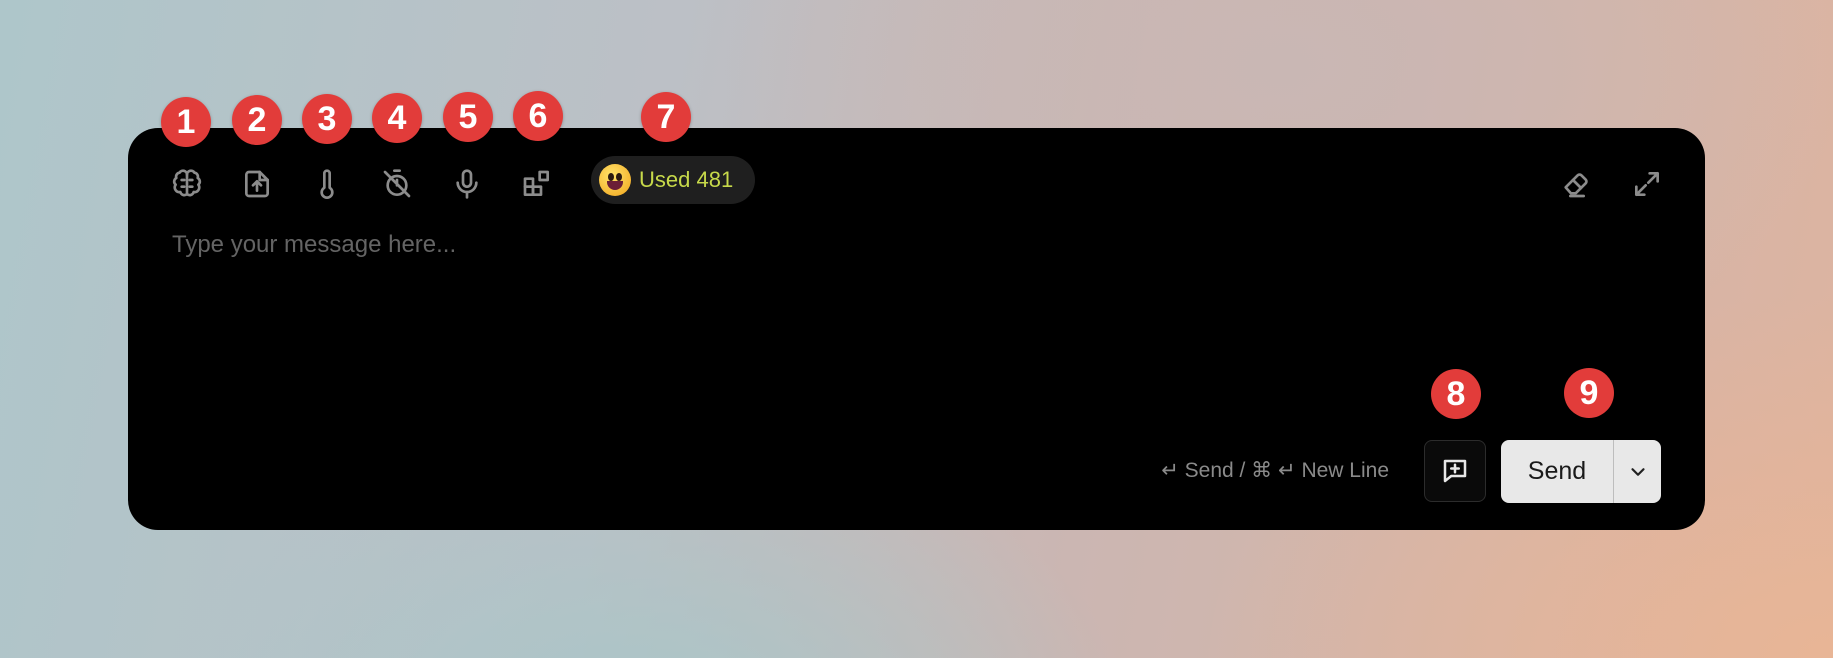 The height and width of the screenshot is (658, 1833). Describe the element at coordinates (538, 116) in the screenshot. I see `callout-marker-6: 6` at that location.